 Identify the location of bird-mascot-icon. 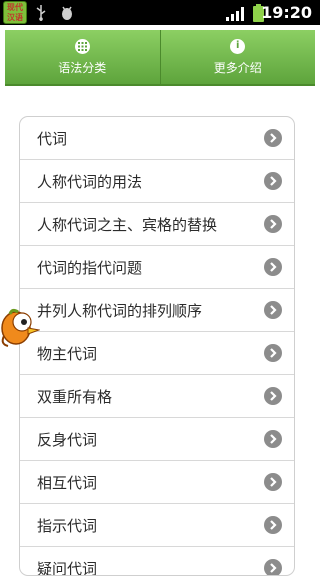
(20, 329).